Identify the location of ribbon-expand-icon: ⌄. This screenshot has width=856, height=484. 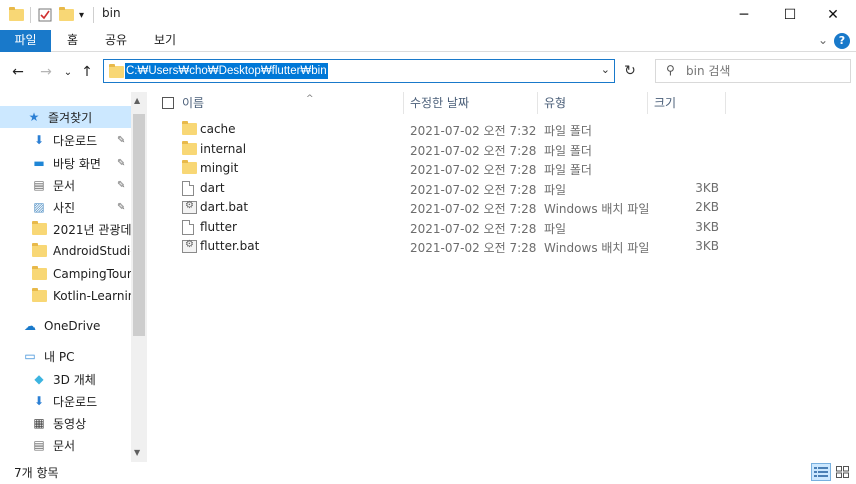
(823, 40).